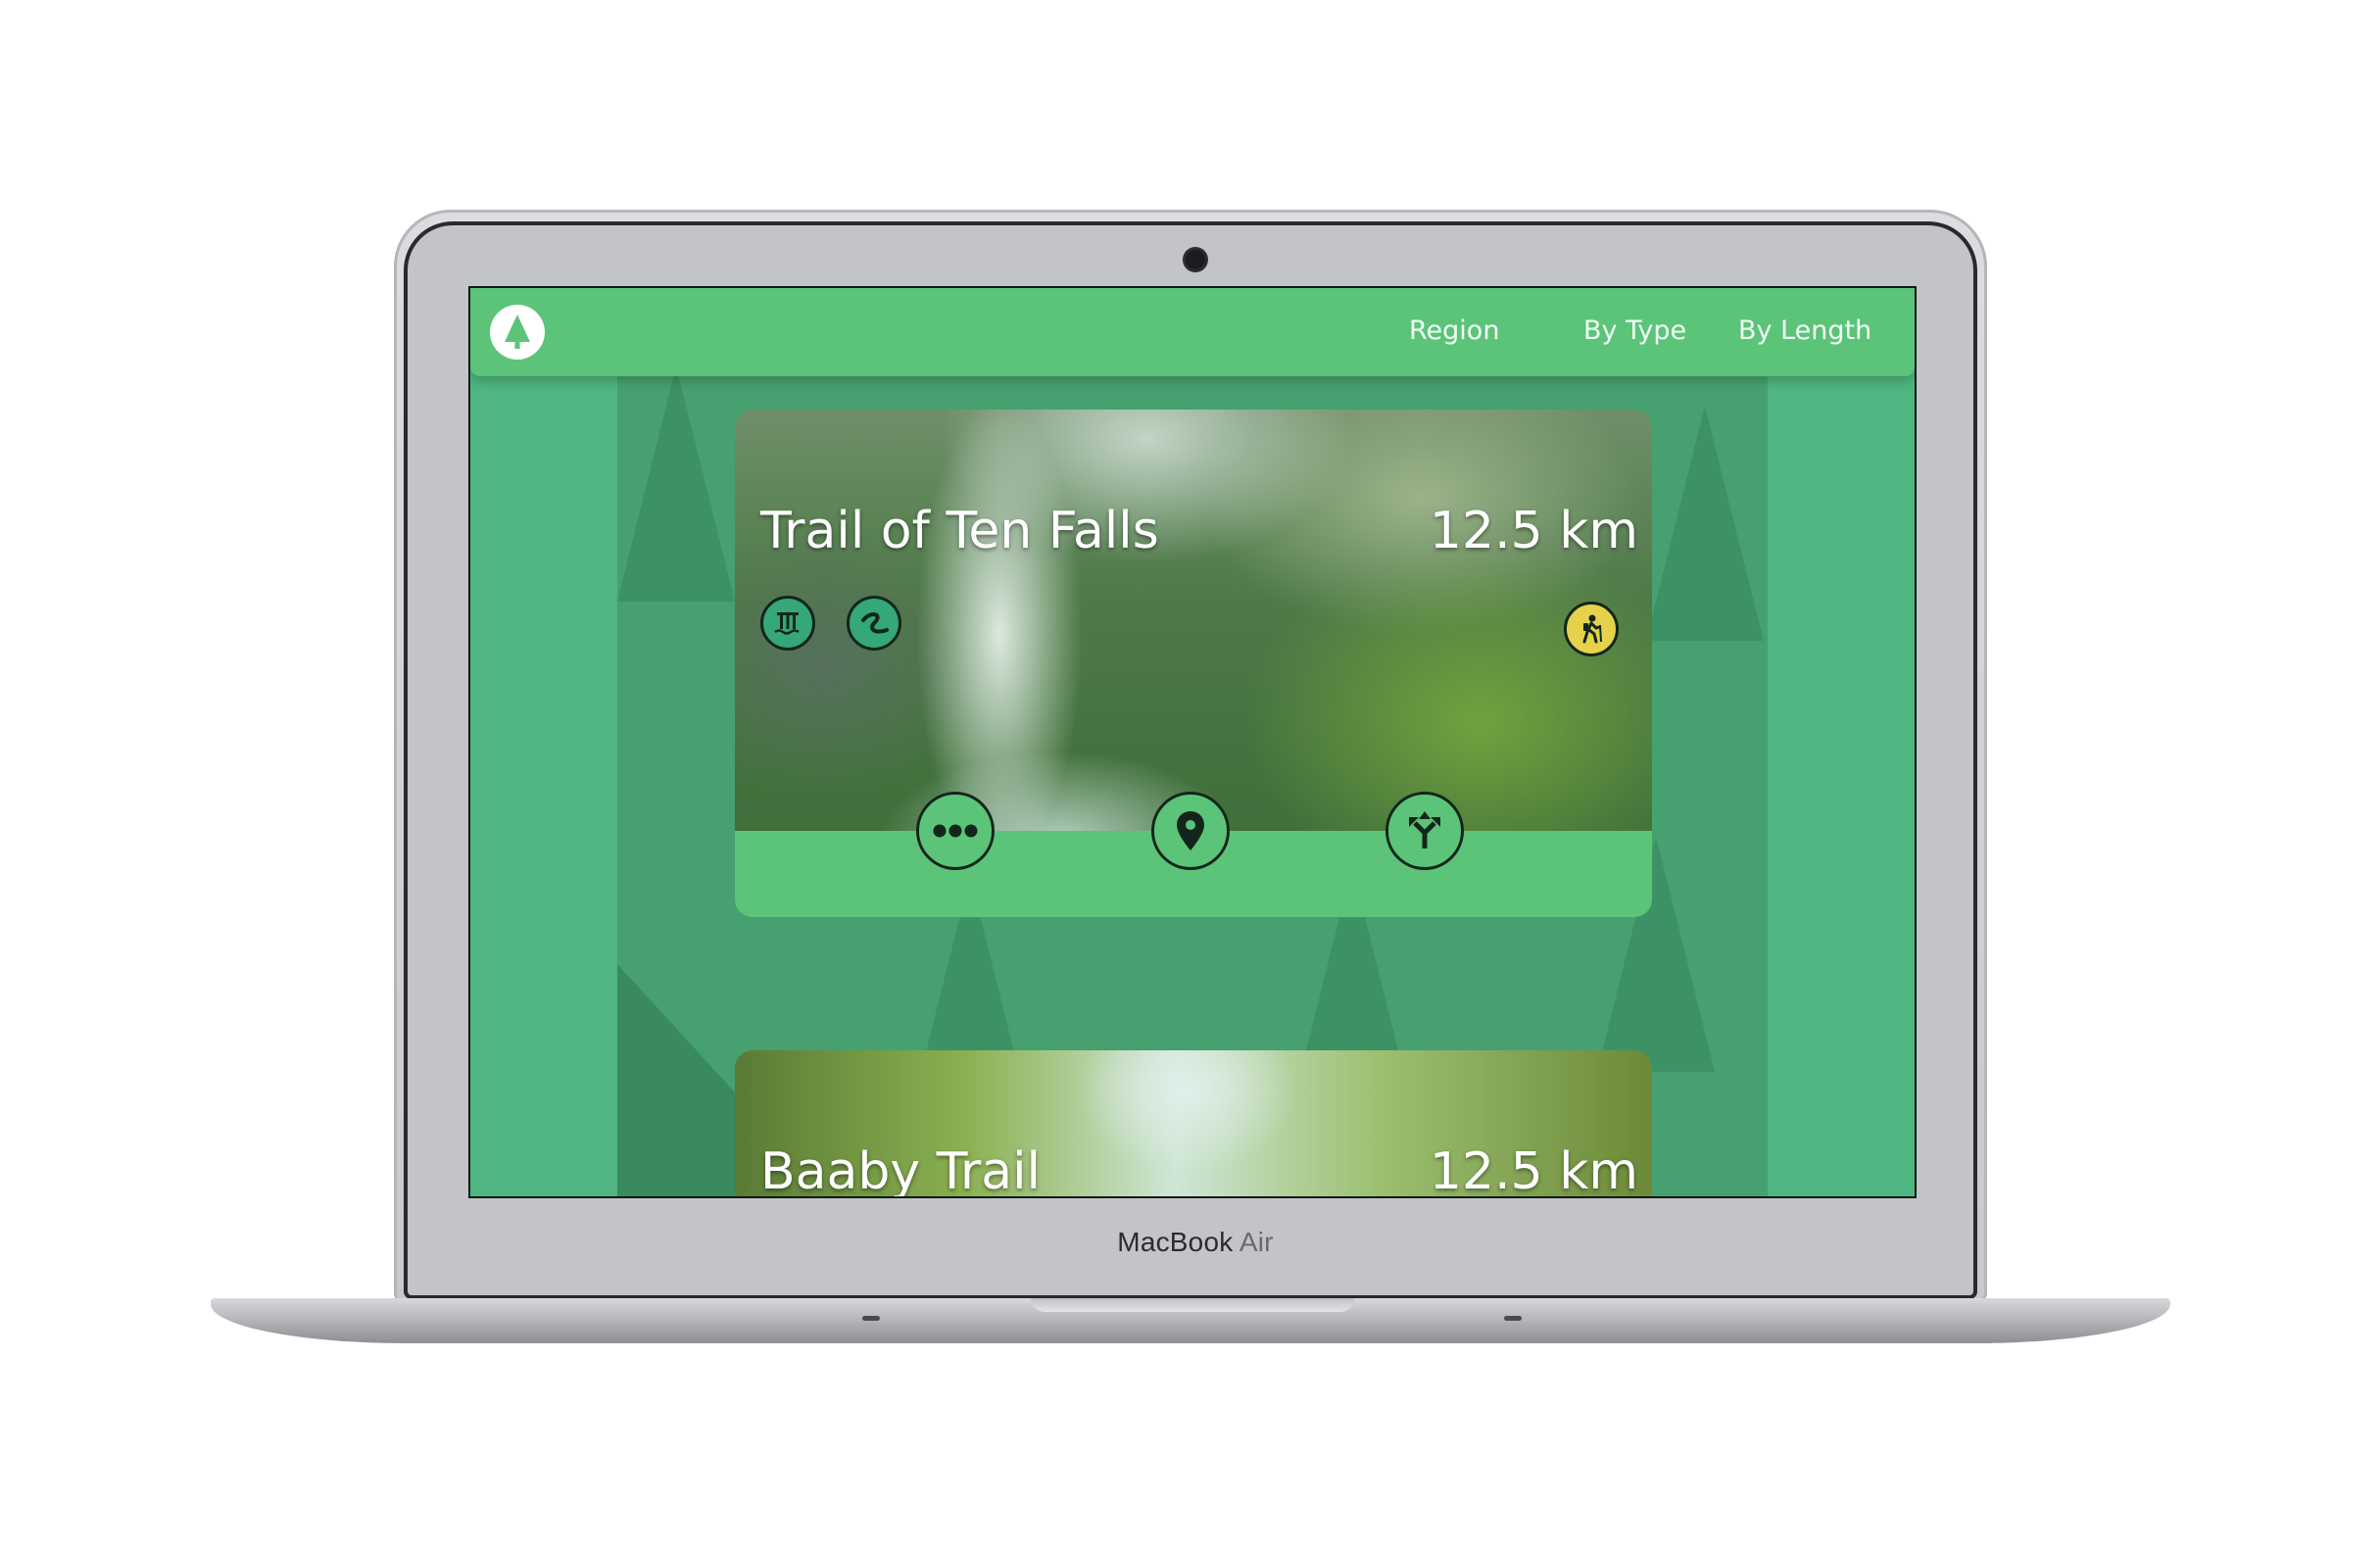 The image size is (2380, 1551). Describe the element at coordinates (517, 333) in the screenshot. I see `pine-tree-icon` at that location.